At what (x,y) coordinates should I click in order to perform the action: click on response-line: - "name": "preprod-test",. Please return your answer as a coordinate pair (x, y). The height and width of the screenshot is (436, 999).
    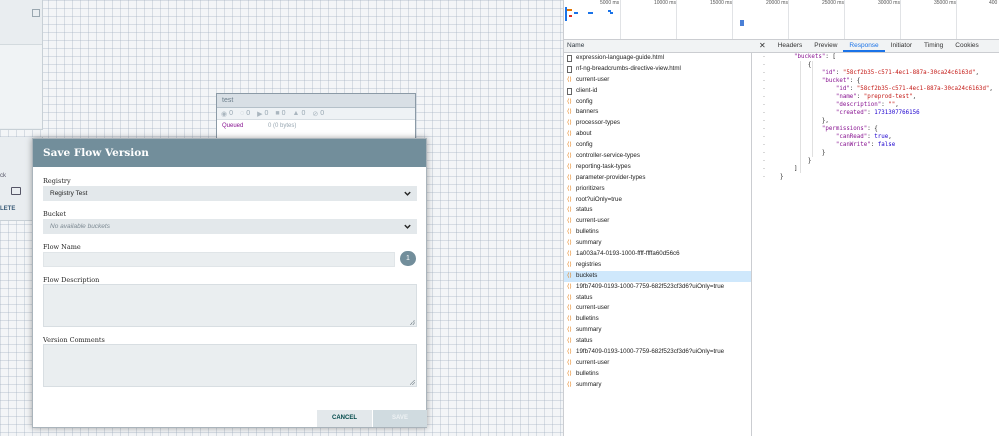
    Looking at the image, I should click on (839, 97).